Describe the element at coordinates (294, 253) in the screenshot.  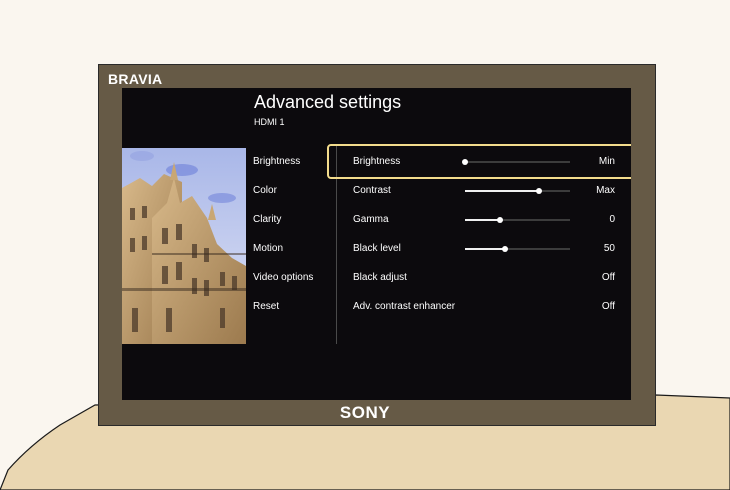
I see `menu-item-motion: Motion` at that location.